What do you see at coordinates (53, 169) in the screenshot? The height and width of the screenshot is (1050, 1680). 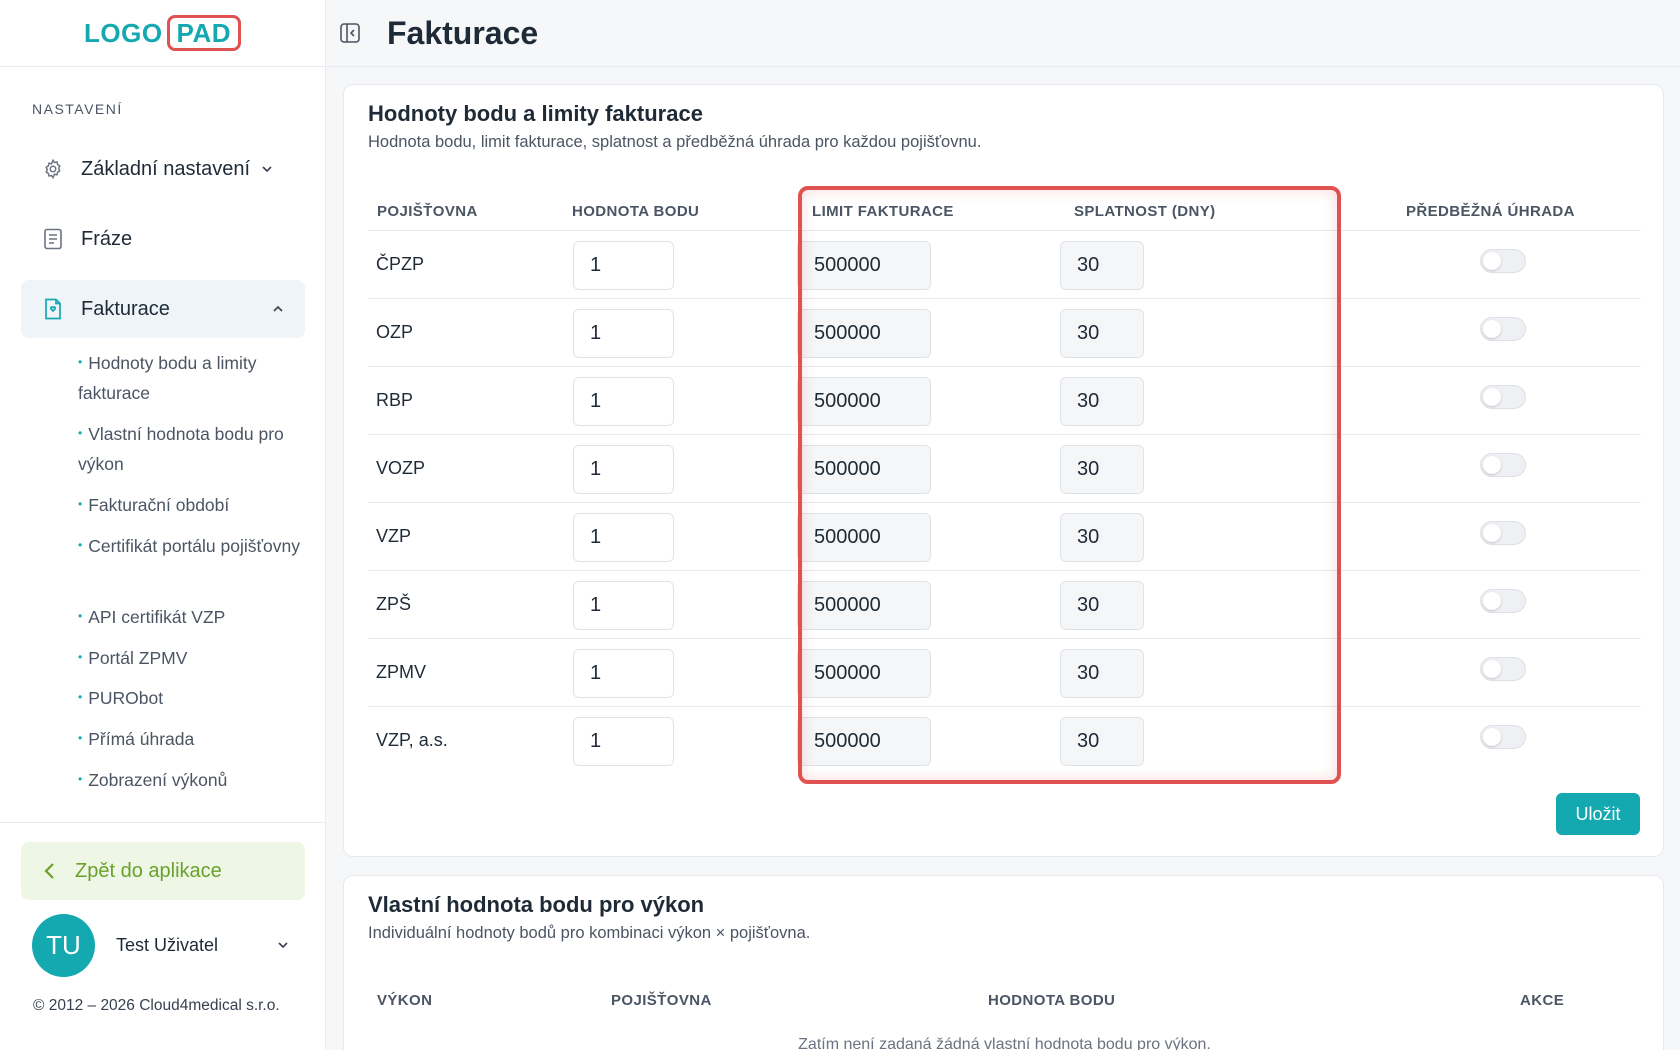 I see `gear-icon` at bounding box center [53, 169].